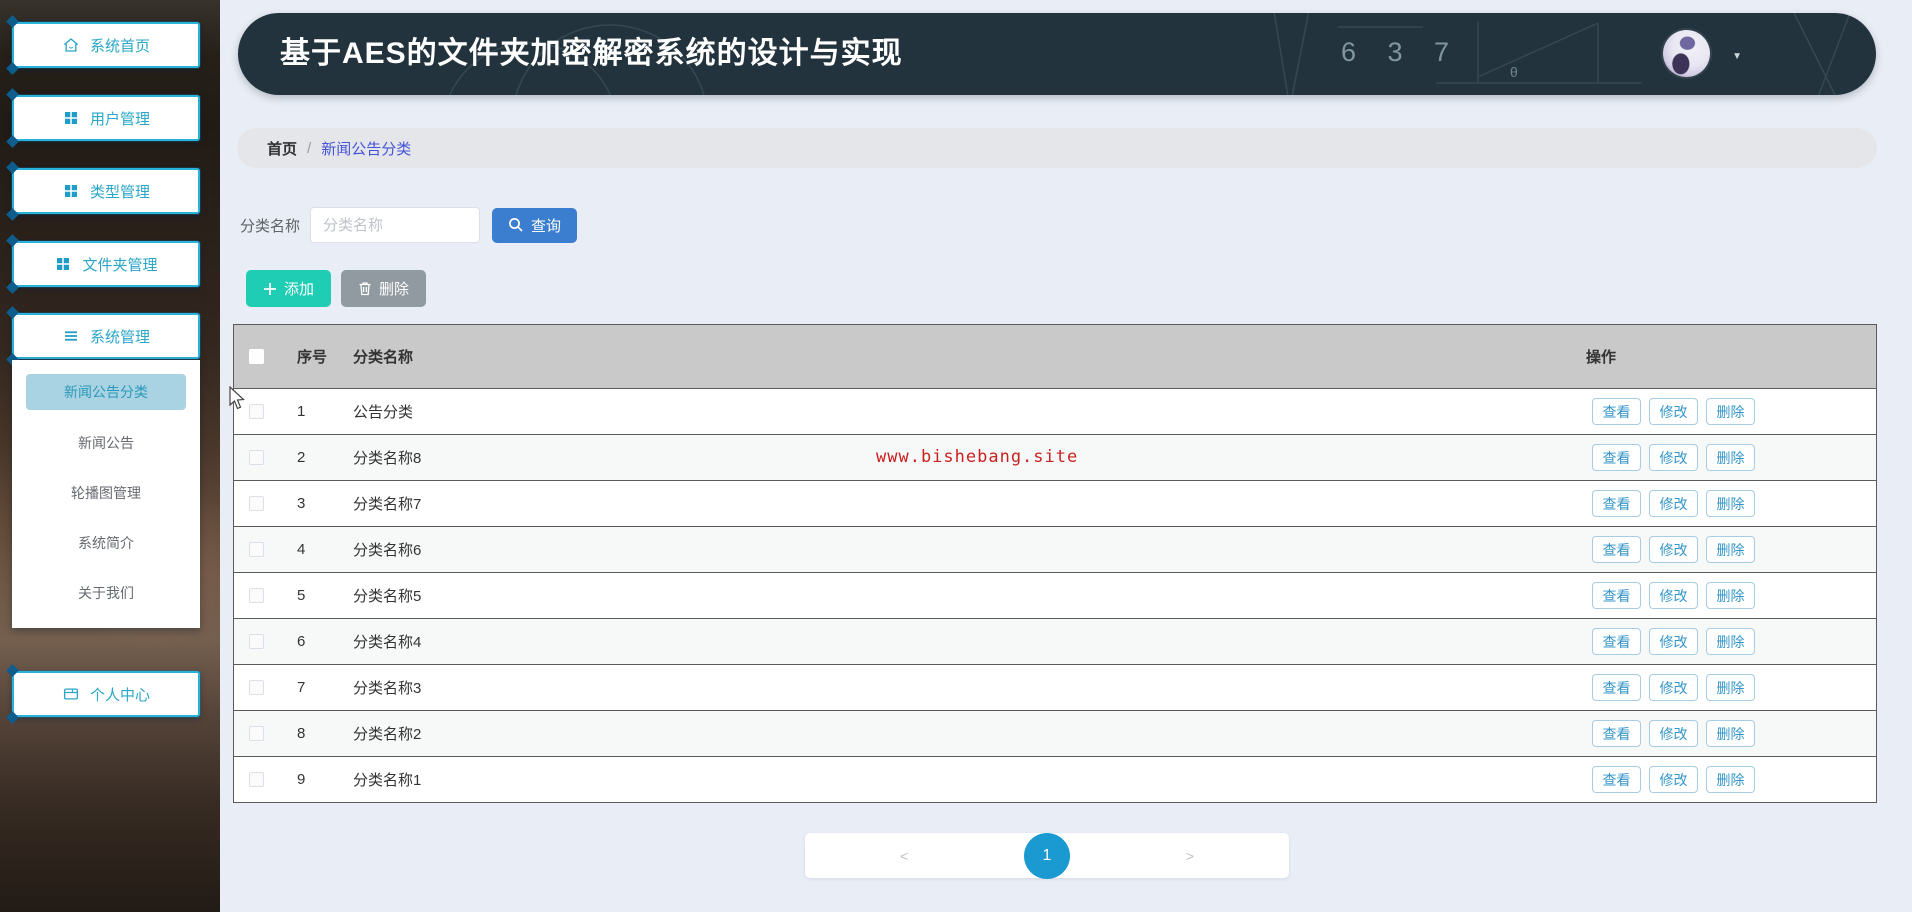  I want to click on sidebar-item-types: 类型管理, so click(106, 191).